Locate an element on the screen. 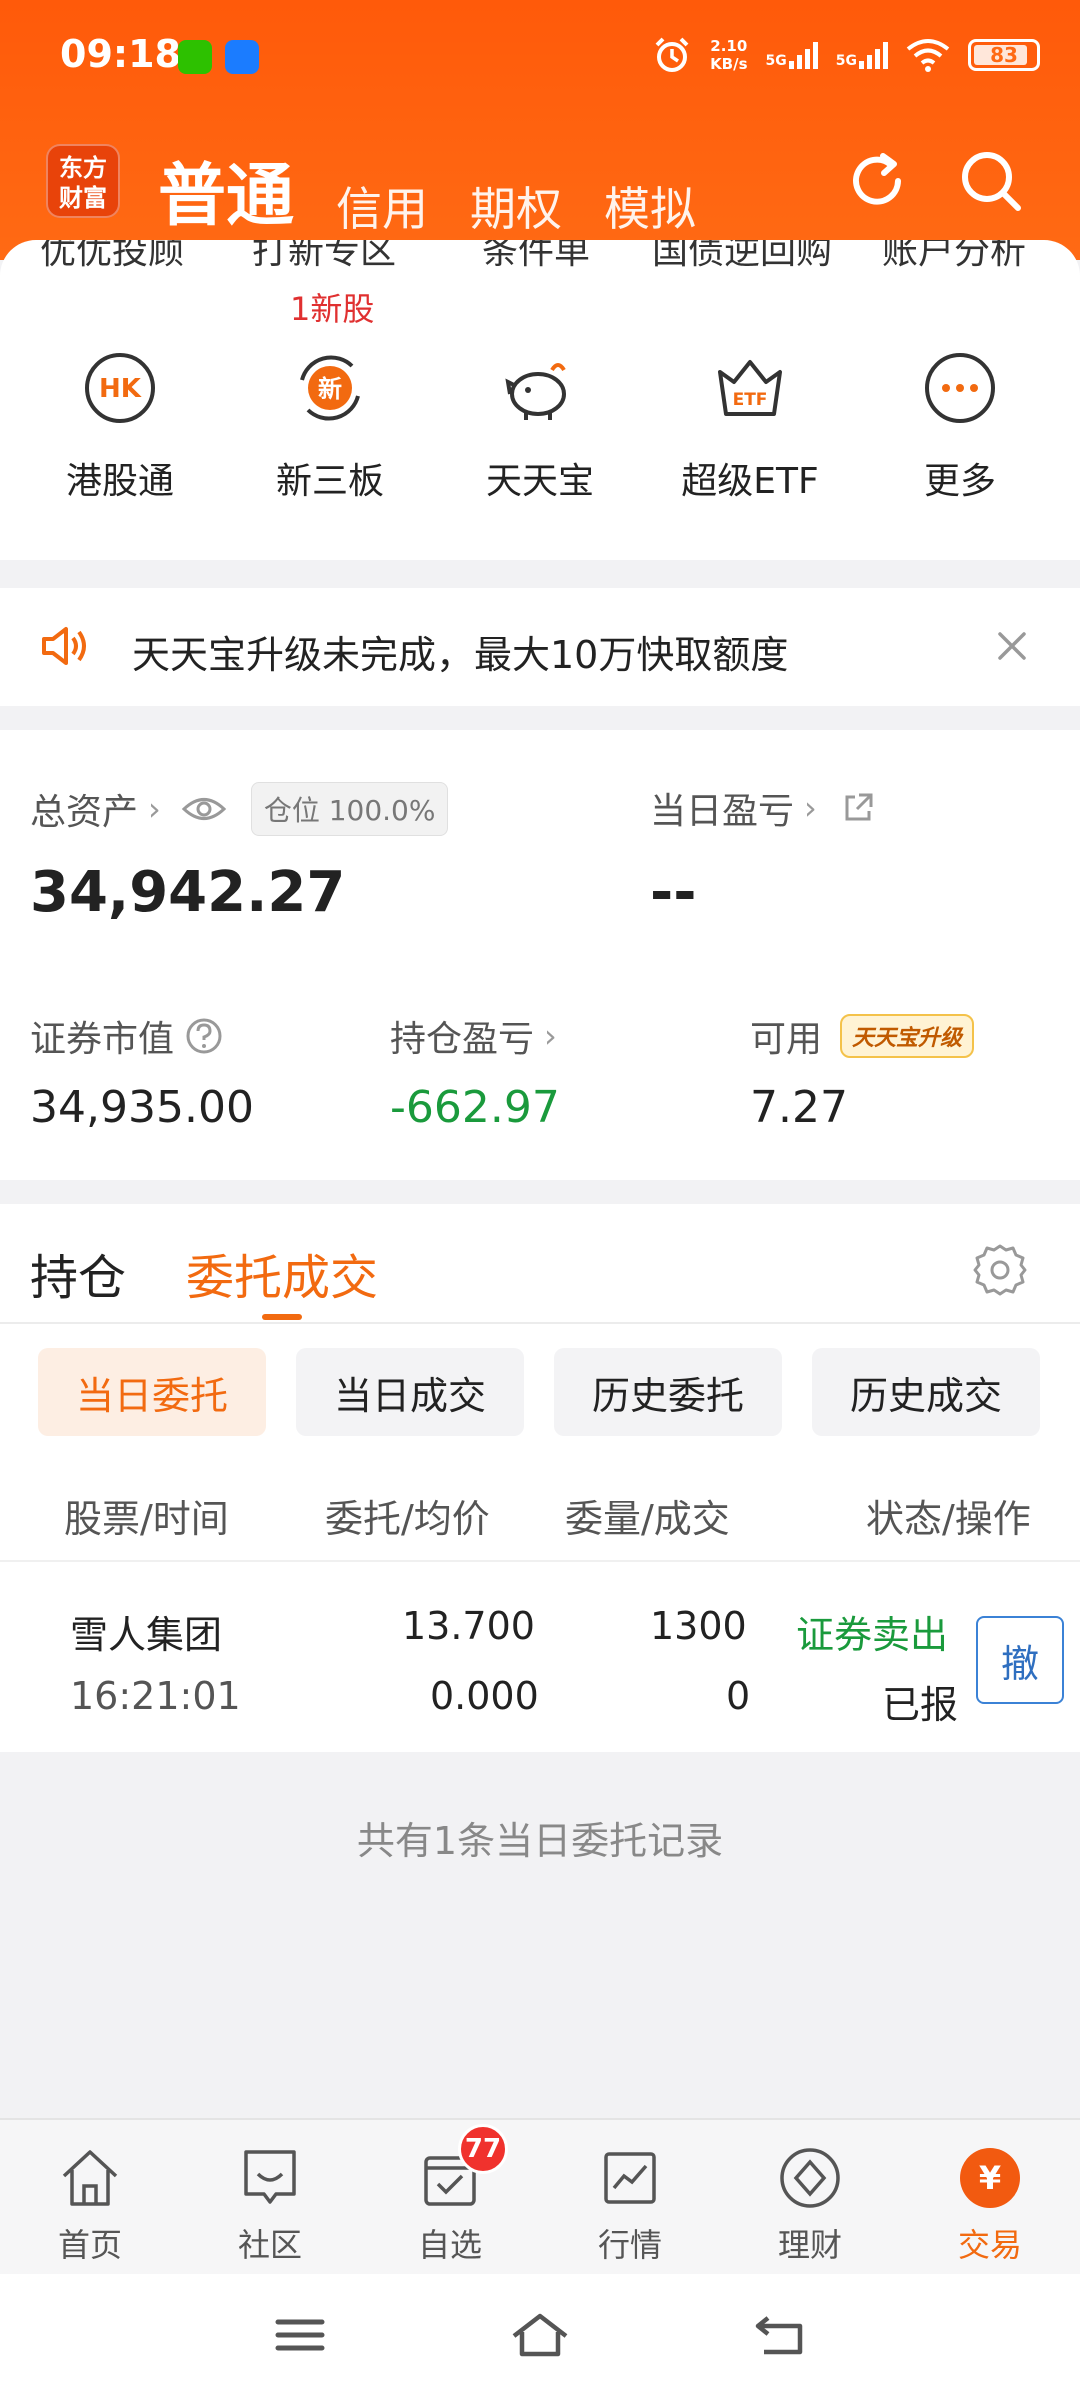 The width and height of the screenshot is (1080, 2400). hk-icon-text: HK is located at coordinates (120, 389).